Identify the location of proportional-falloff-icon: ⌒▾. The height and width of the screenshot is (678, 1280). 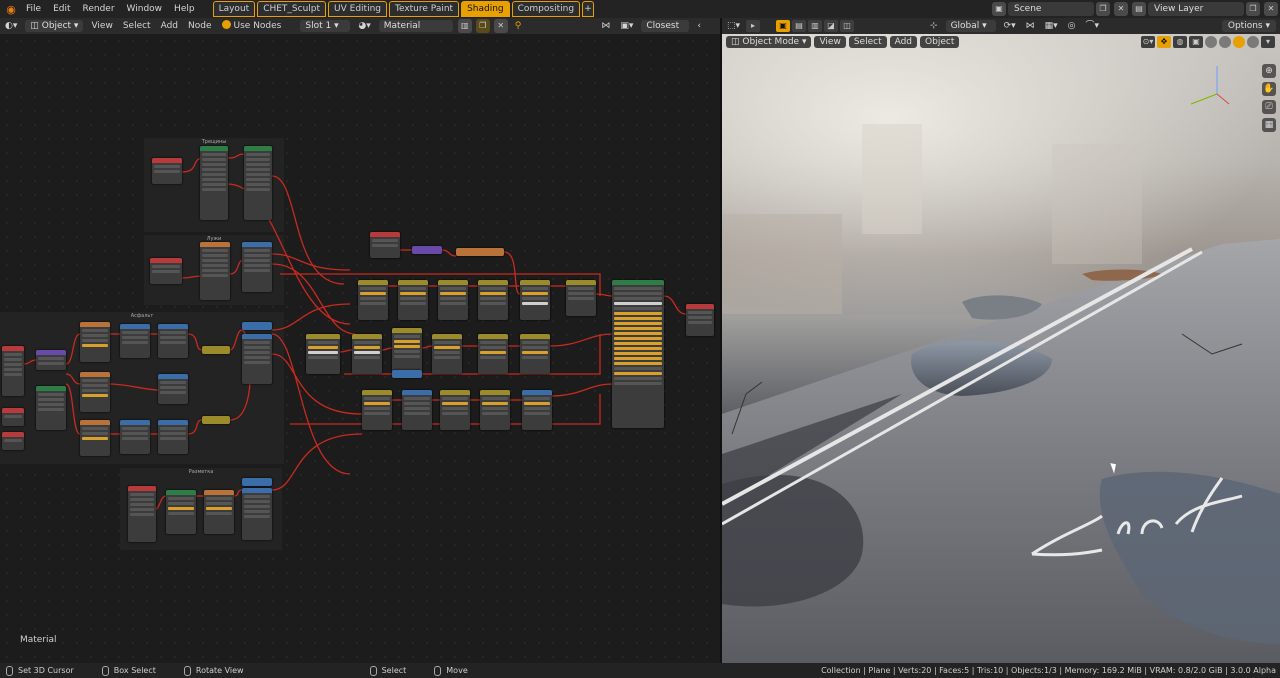
(1093, 26).